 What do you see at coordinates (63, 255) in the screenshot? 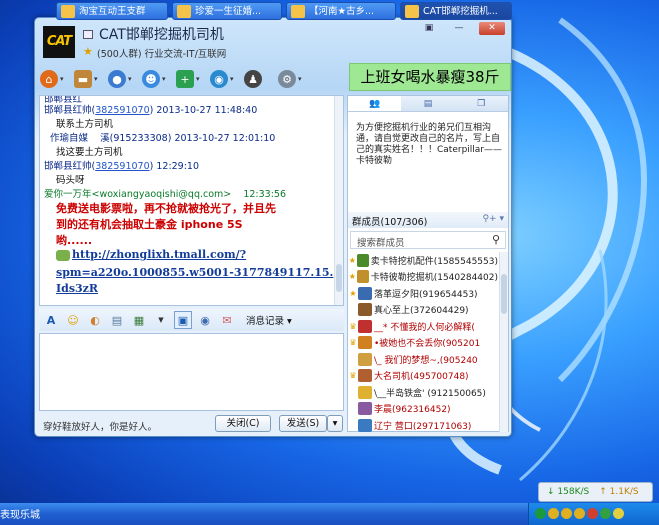
I see `link-icon` at bounding box center [63, 255].